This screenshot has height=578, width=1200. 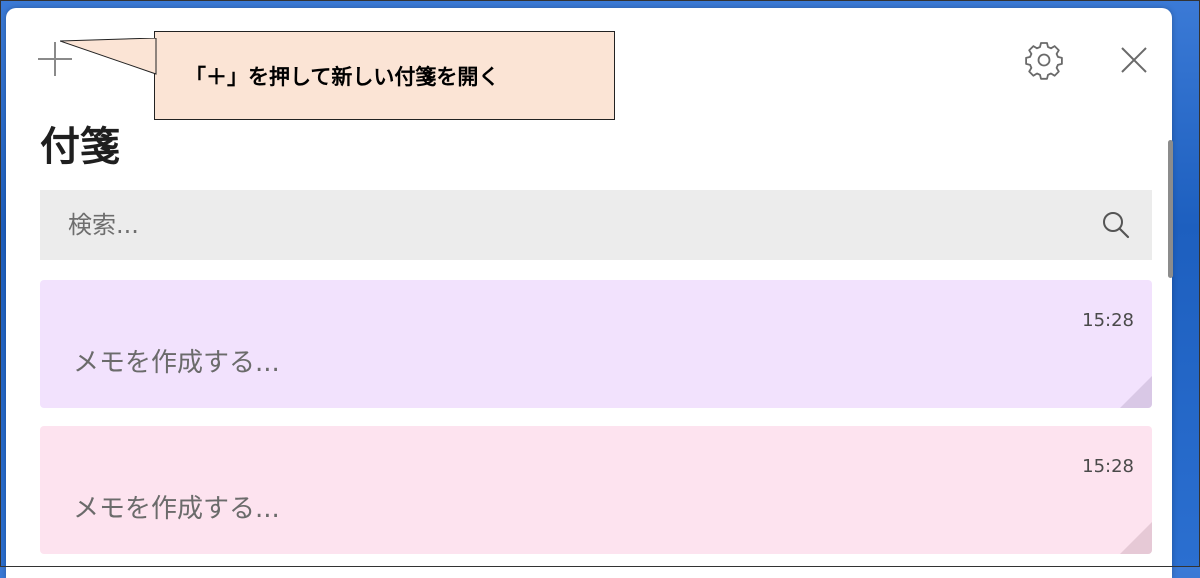 I want to click on search-box, so click(x=596, y=225).